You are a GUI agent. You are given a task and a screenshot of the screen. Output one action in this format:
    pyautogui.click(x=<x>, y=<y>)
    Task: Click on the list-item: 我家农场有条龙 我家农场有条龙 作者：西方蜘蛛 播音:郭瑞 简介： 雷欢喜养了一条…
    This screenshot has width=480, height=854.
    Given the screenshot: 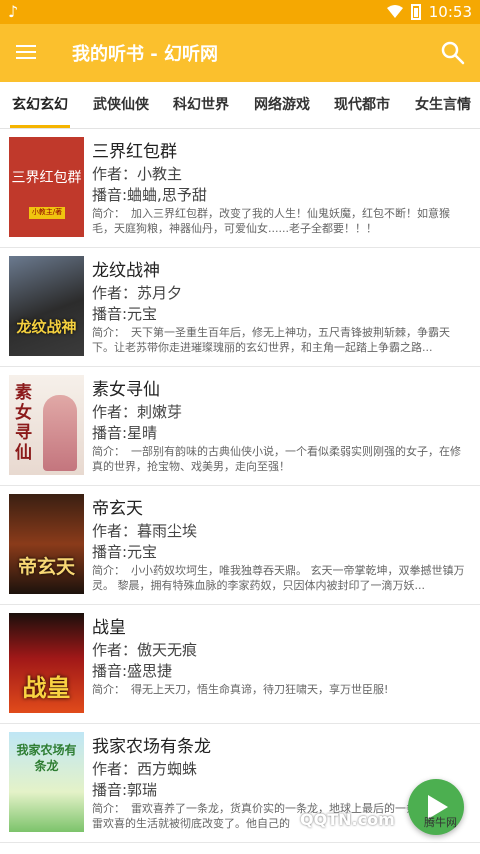 What is the action you would take?
    pyautogui.click(x=240, y=783)
    